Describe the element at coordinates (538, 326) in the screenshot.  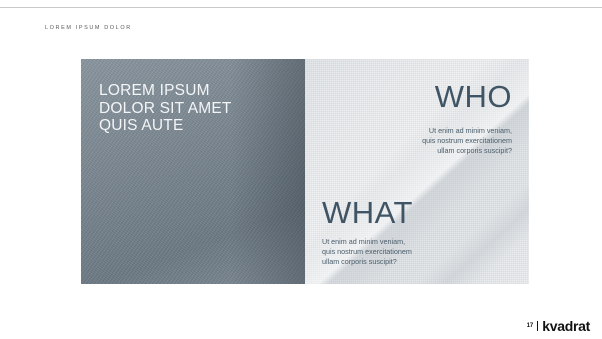
I see `footer-divider` at that location.